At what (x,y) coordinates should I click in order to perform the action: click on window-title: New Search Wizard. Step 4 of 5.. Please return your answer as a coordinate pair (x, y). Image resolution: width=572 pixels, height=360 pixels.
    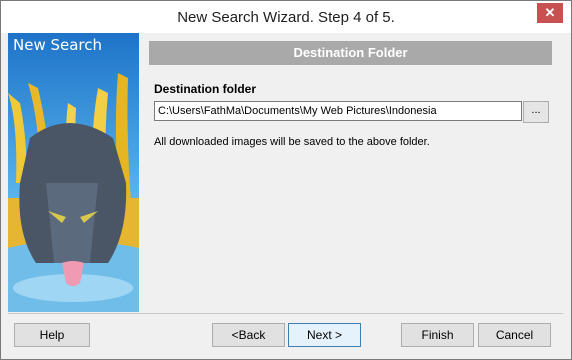
    Looking at the image, I should click on (286, 17).